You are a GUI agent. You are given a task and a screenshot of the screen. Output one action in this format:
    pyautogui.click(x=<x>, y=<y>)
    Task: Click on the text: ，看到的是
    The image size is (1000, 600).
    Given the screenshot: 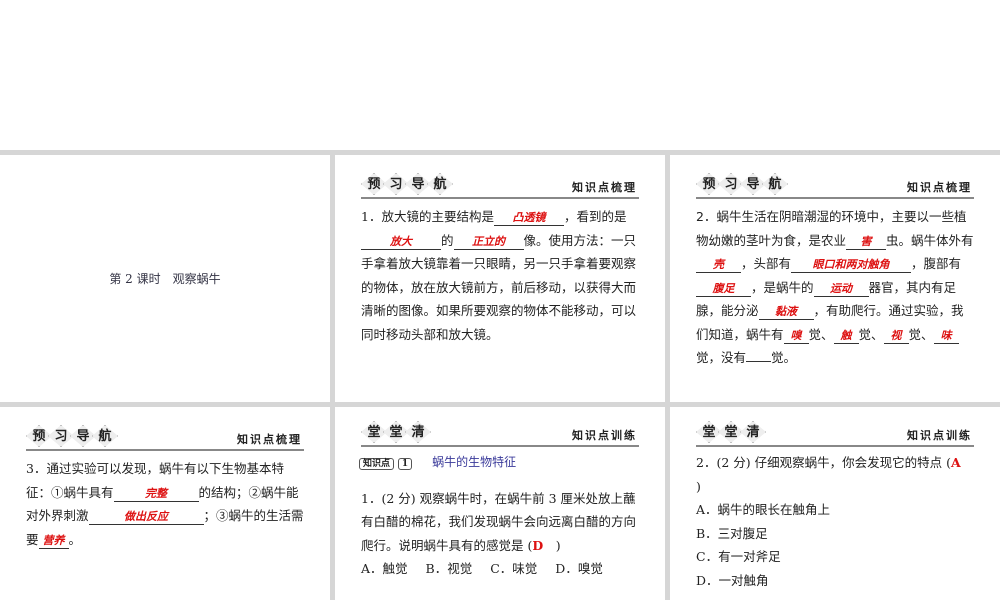 What is the action you would take?
    pyautogui.click(x=595, y=216)
    